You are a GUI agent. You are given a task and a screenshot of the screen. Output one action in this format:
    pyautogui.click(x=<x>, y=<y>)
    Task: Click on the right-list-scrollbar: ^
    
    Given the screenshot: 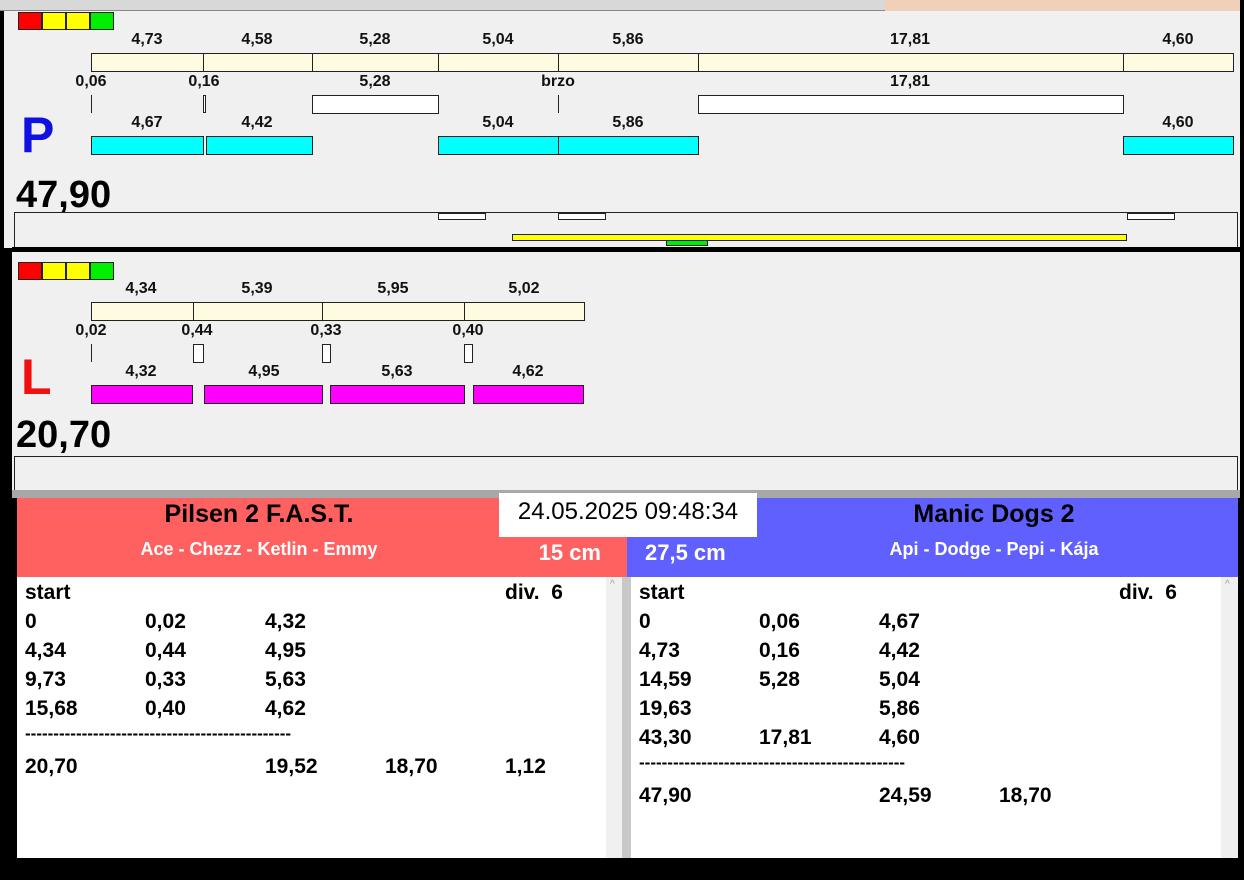 What is the action you would take?
    pyautogui.click(x=1229, y=717)
    